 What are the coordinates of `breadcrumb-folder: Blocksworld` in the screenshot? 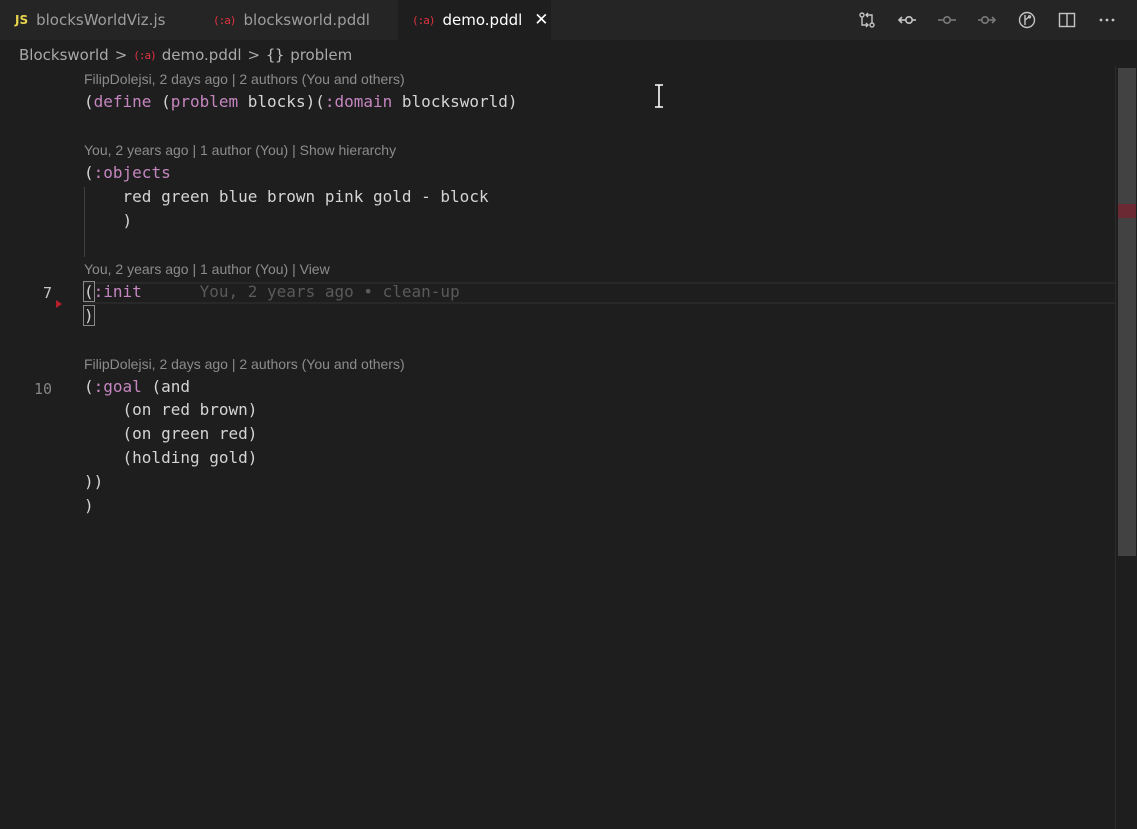 It's located at (64, 55).